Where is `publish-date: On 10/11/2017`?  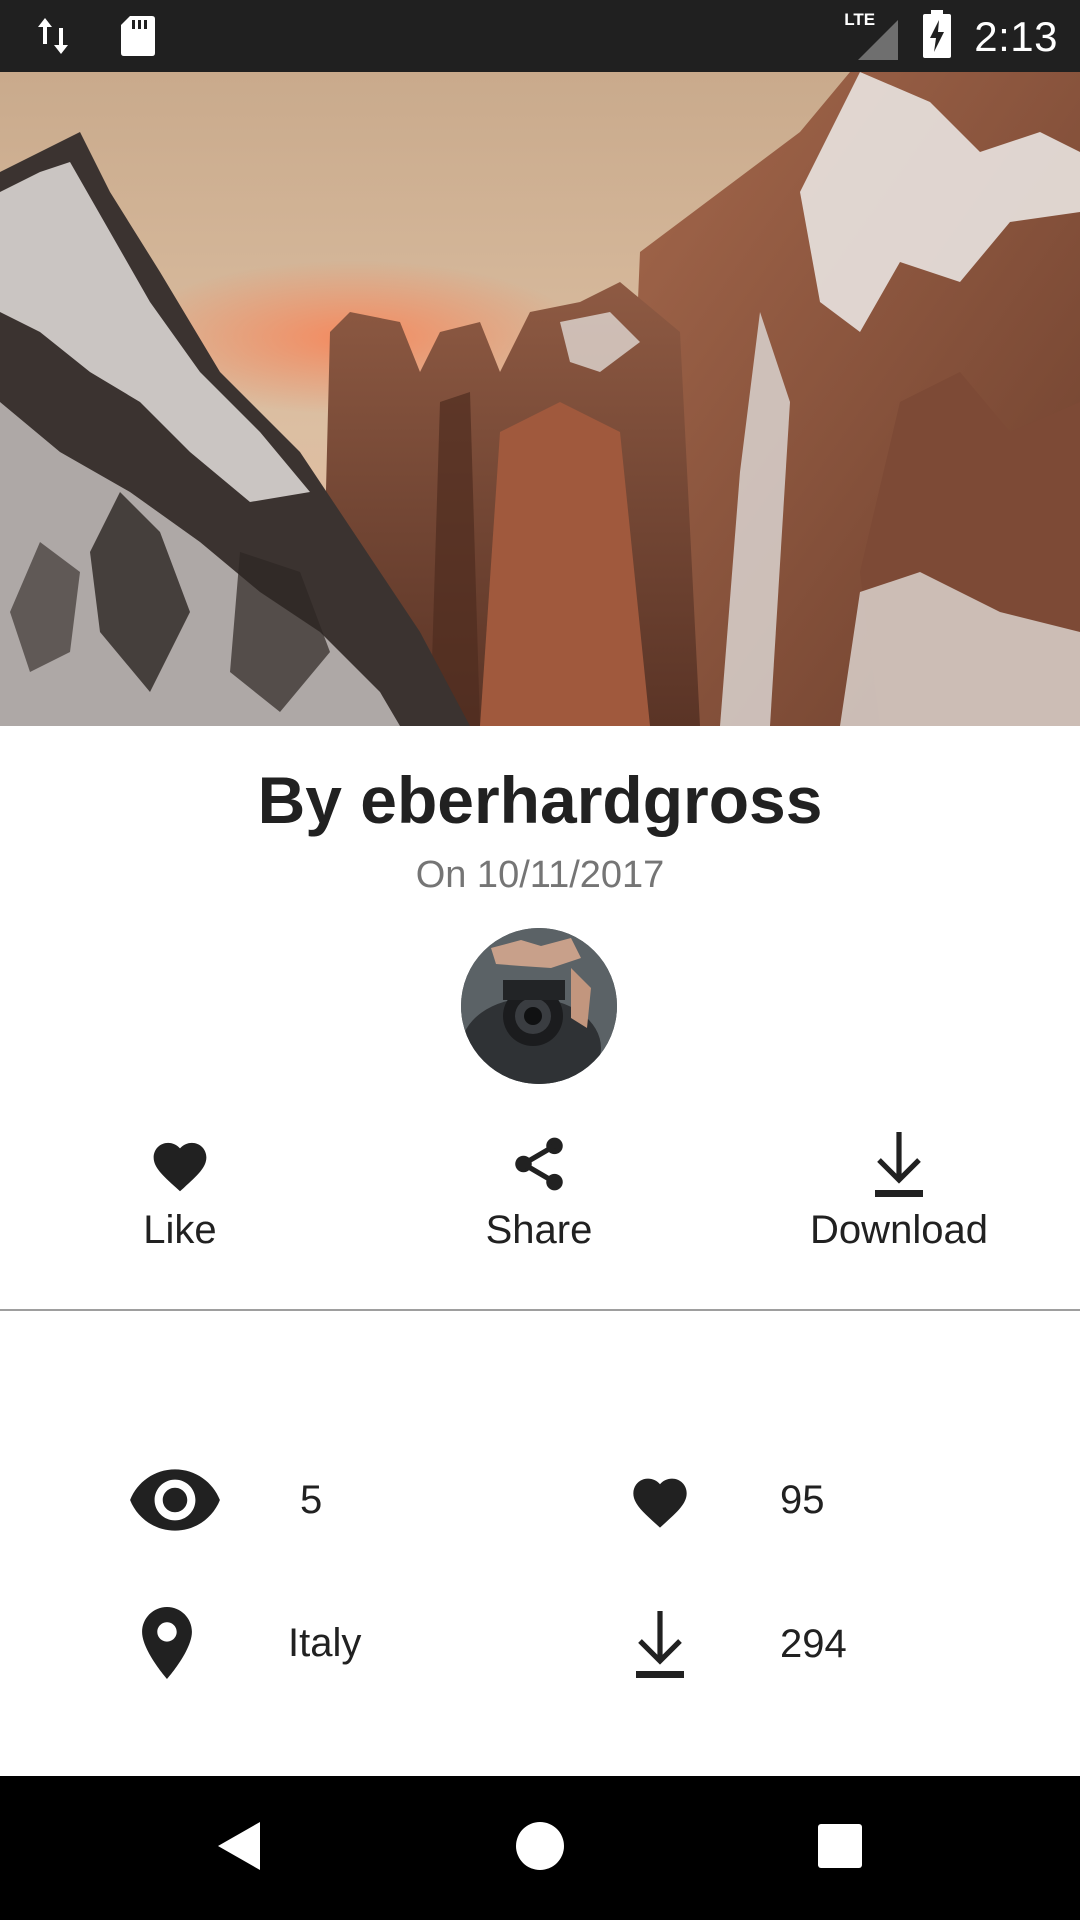
publish-date: On 10/11/2017 is located at coordinates (540, 875).